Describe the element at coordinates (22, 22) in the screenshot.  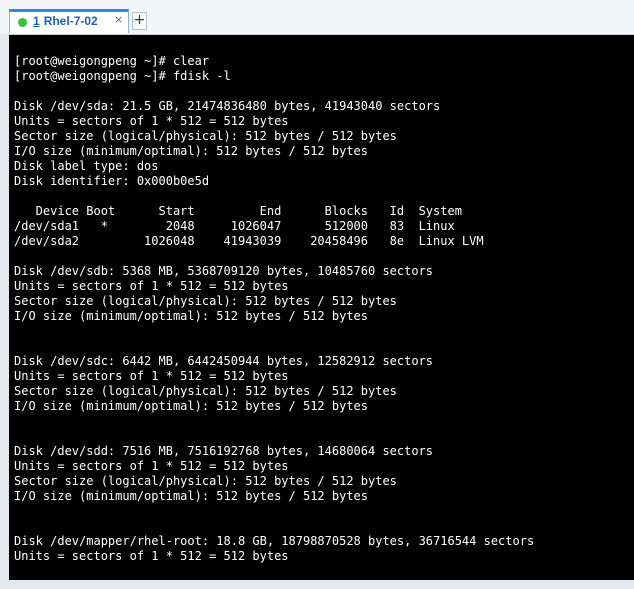
I see `connection-status-icon` at that location.